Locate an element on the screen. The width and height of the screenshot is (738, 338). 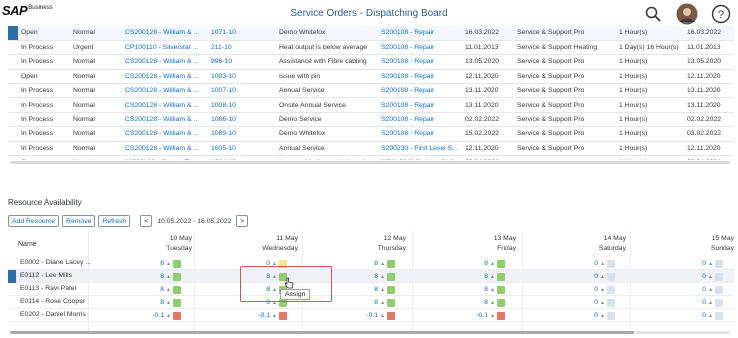
refresh-button: Refresh is located at coordinates (114, 221).